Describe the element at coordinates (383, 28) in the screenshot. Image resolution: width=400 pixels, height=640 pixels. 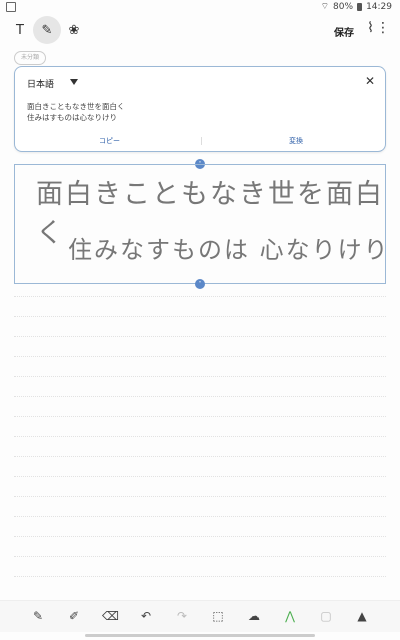
I see `more-options-icon: ⋮` at that location.